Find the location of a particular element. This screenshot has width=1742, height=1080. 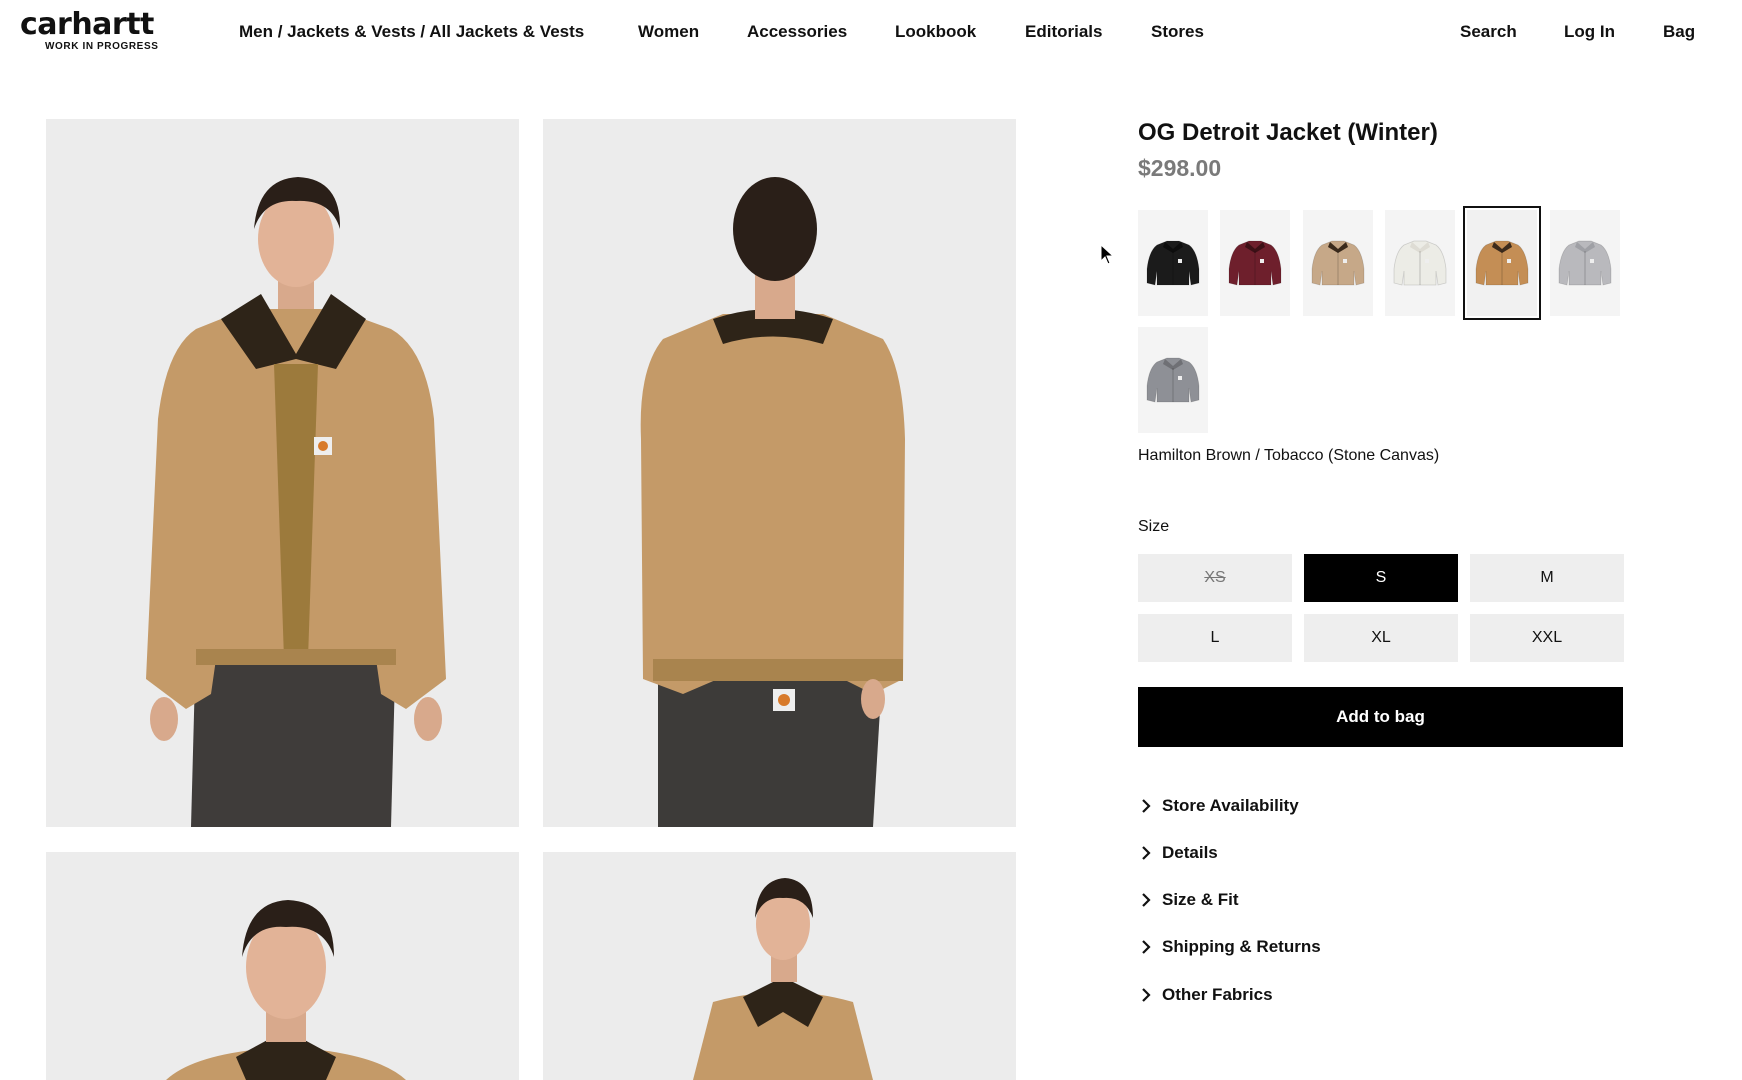

accordion-shipping-returns: Shipping & Returns is located at coordinates (1229, 947).